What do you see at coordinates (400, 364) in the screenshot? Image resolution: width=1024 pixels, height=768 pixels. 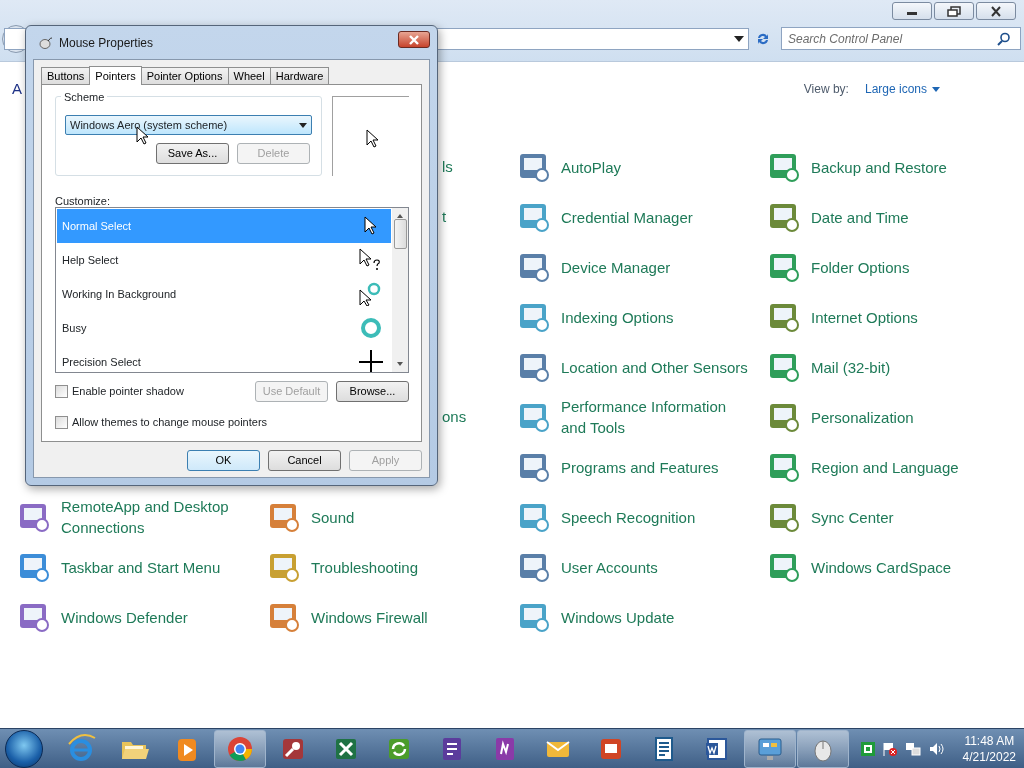 I see `scroll-down-icon` at bounding box center [400, 364].